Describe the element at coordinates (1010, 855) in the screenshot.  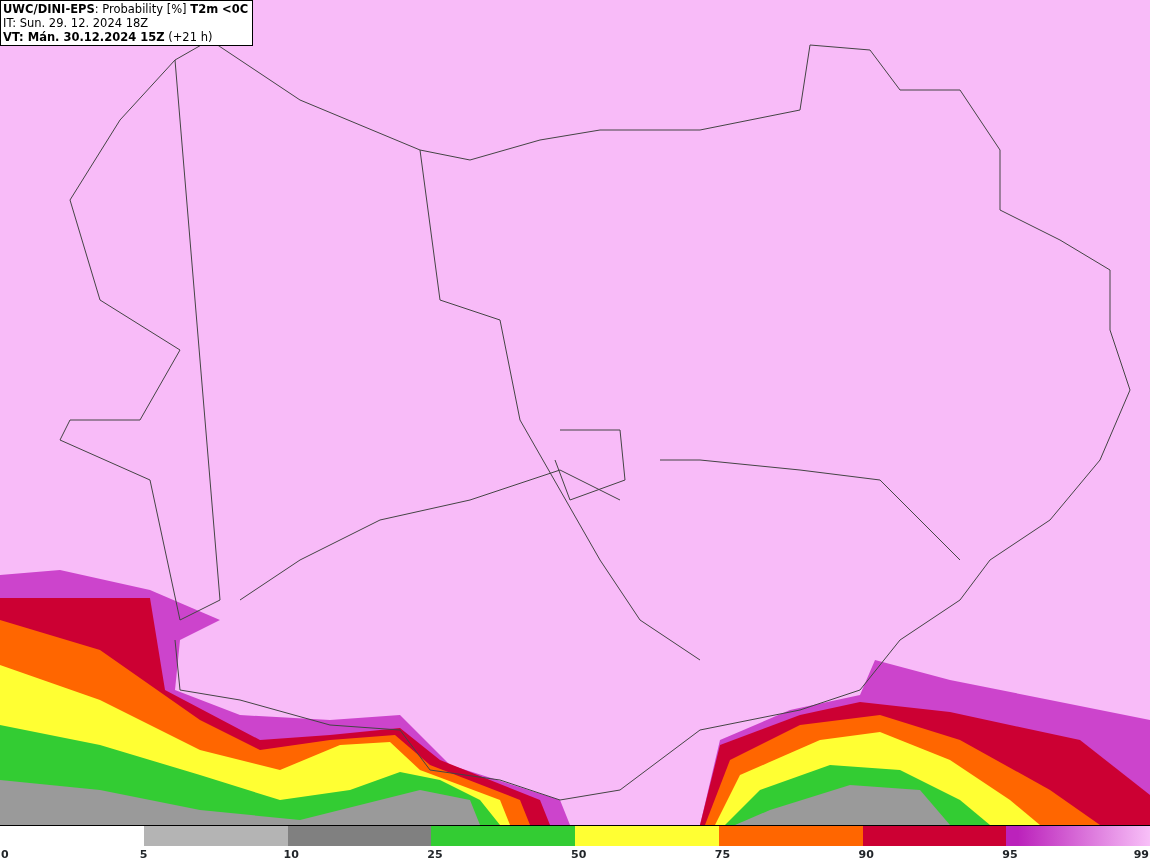
I see `scale-label: 95` at that location.